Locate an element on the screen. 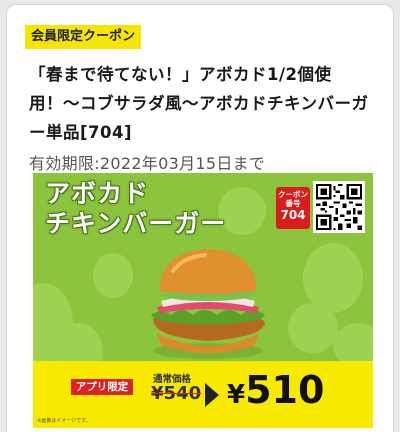 The height and width of the screenshot is (432, 400). sale-price-yen: ¥ is located at coordinates (236, 395).